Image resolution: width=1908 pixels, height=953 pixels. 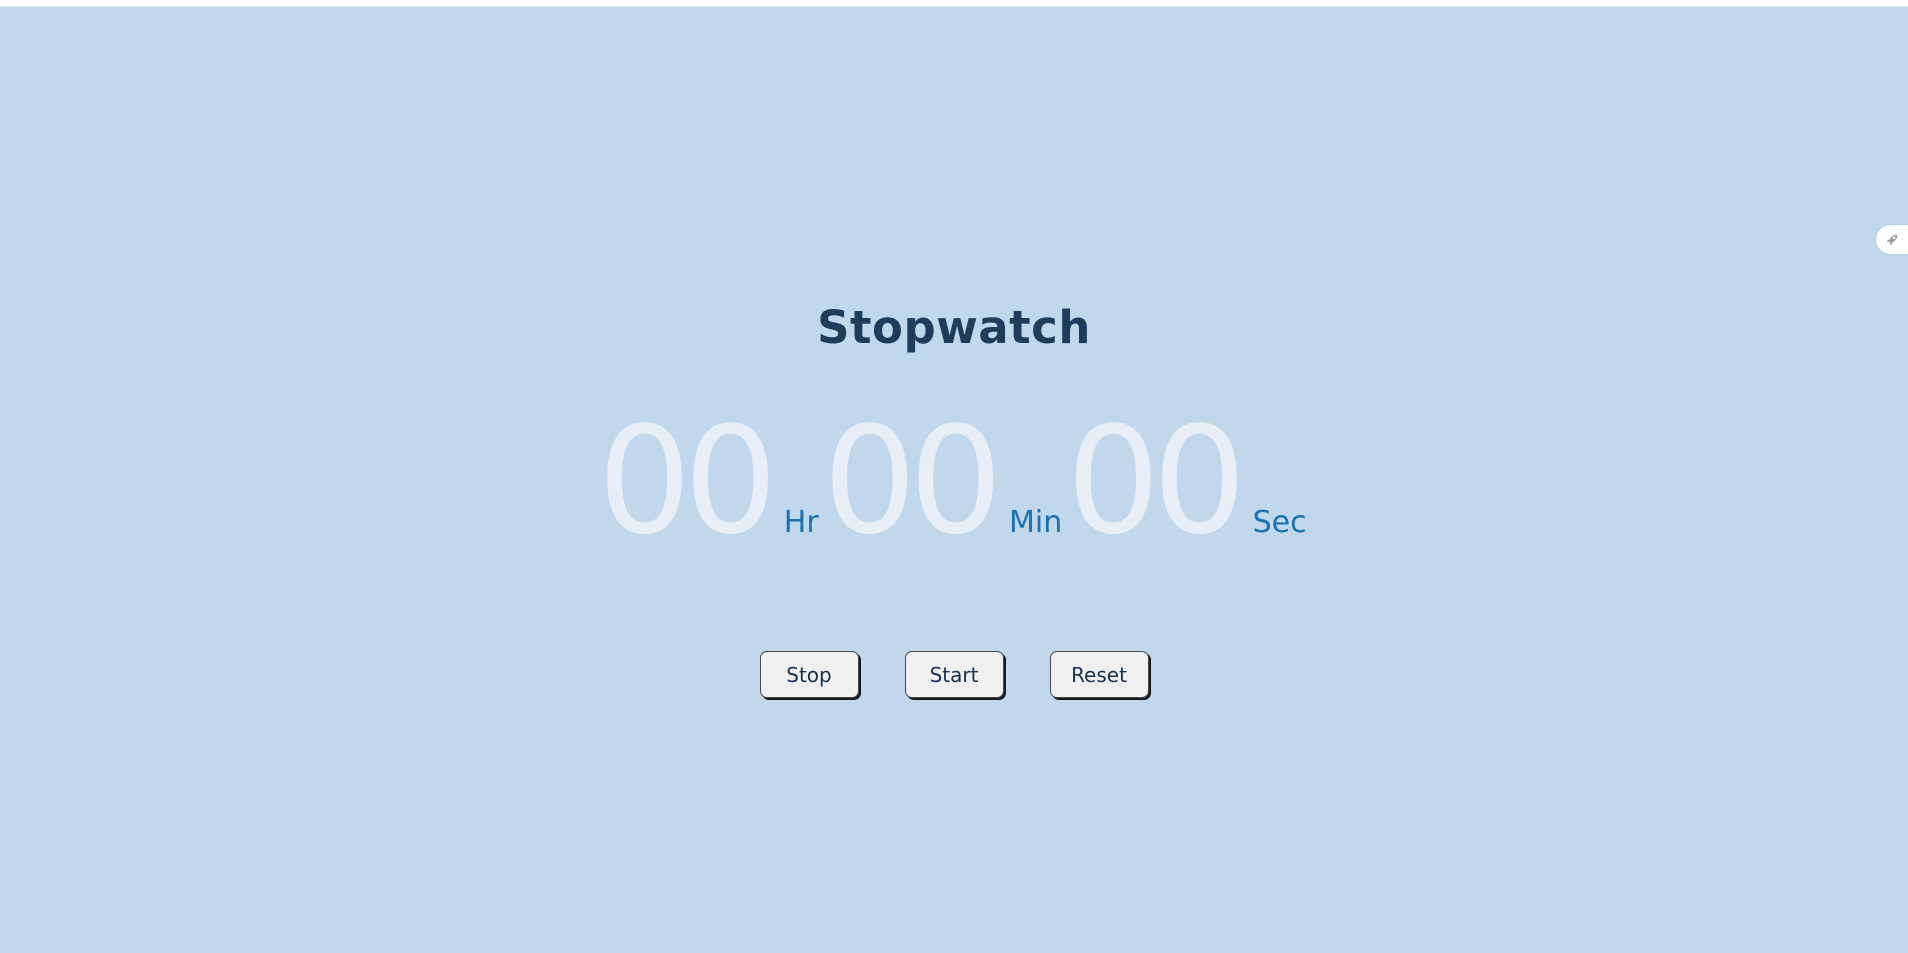 What do you see at coordinates (1156, 481) in the screenshot?
I see `seconds-value: 00` at bounding box center [1156, 481].